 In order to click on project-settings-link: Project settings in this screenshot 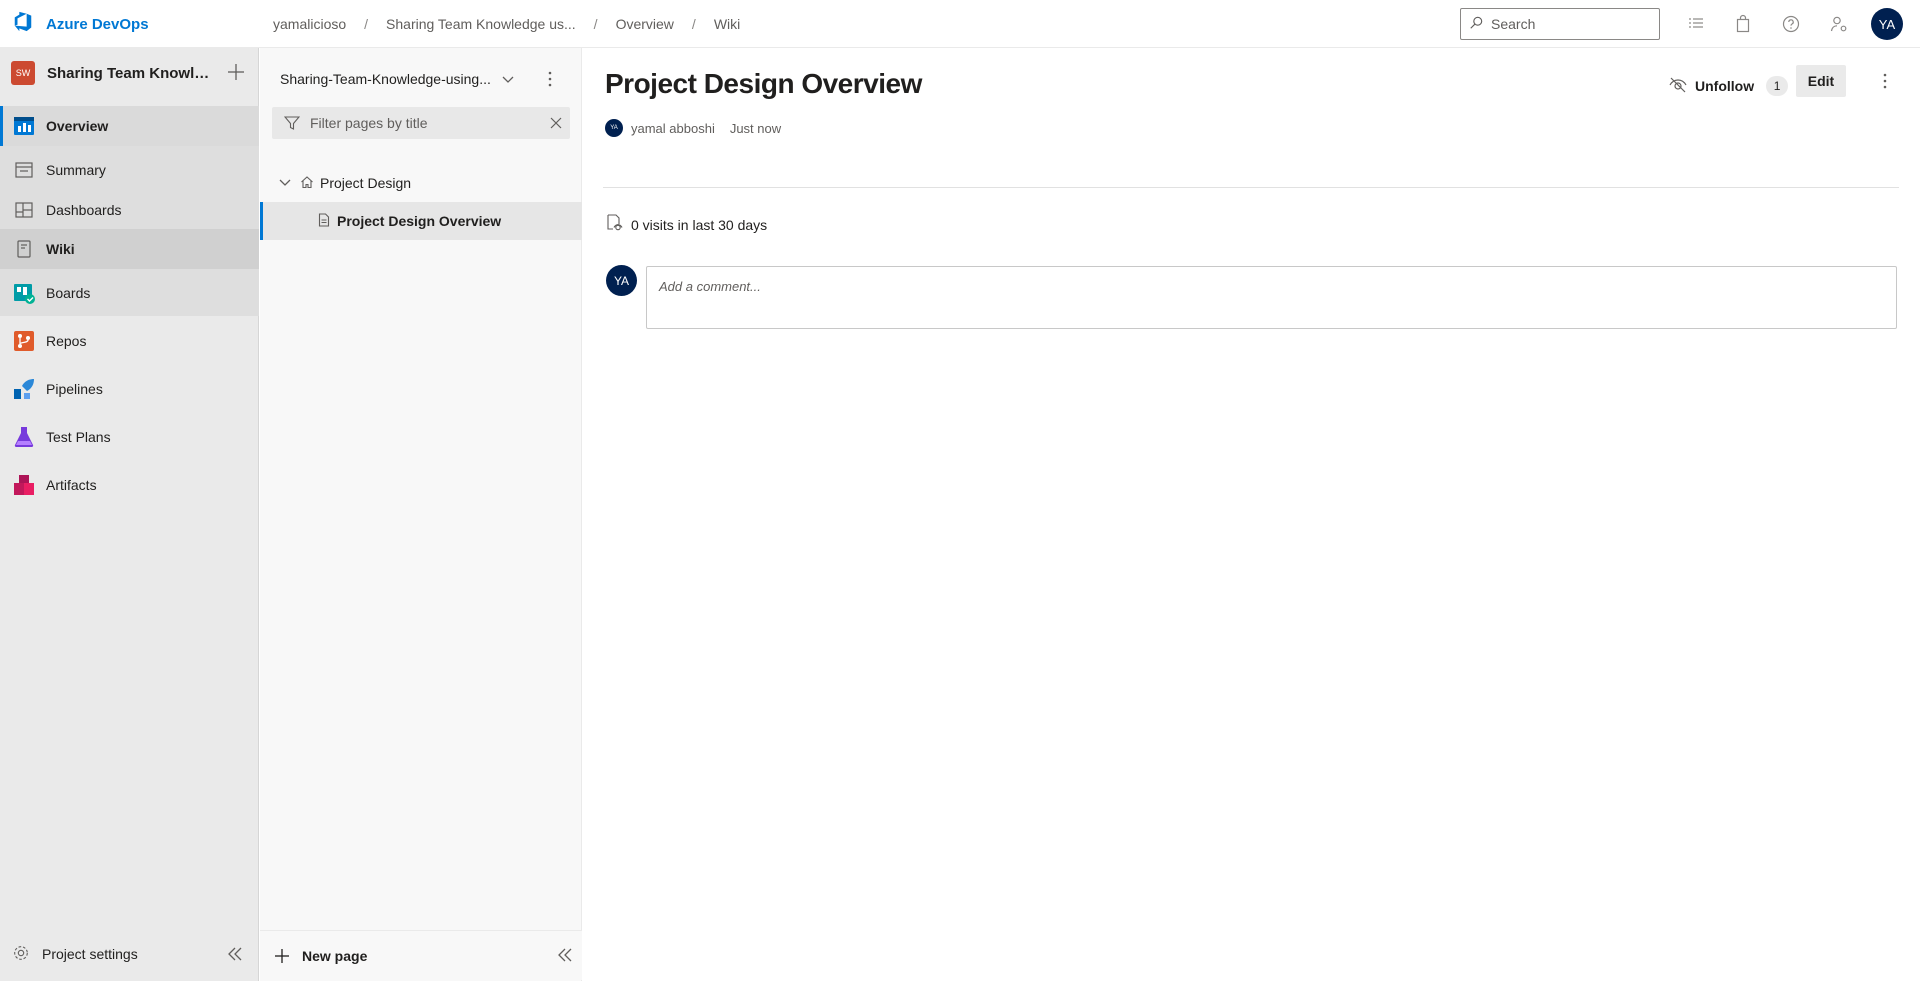, I will do `click(129, 954)`.